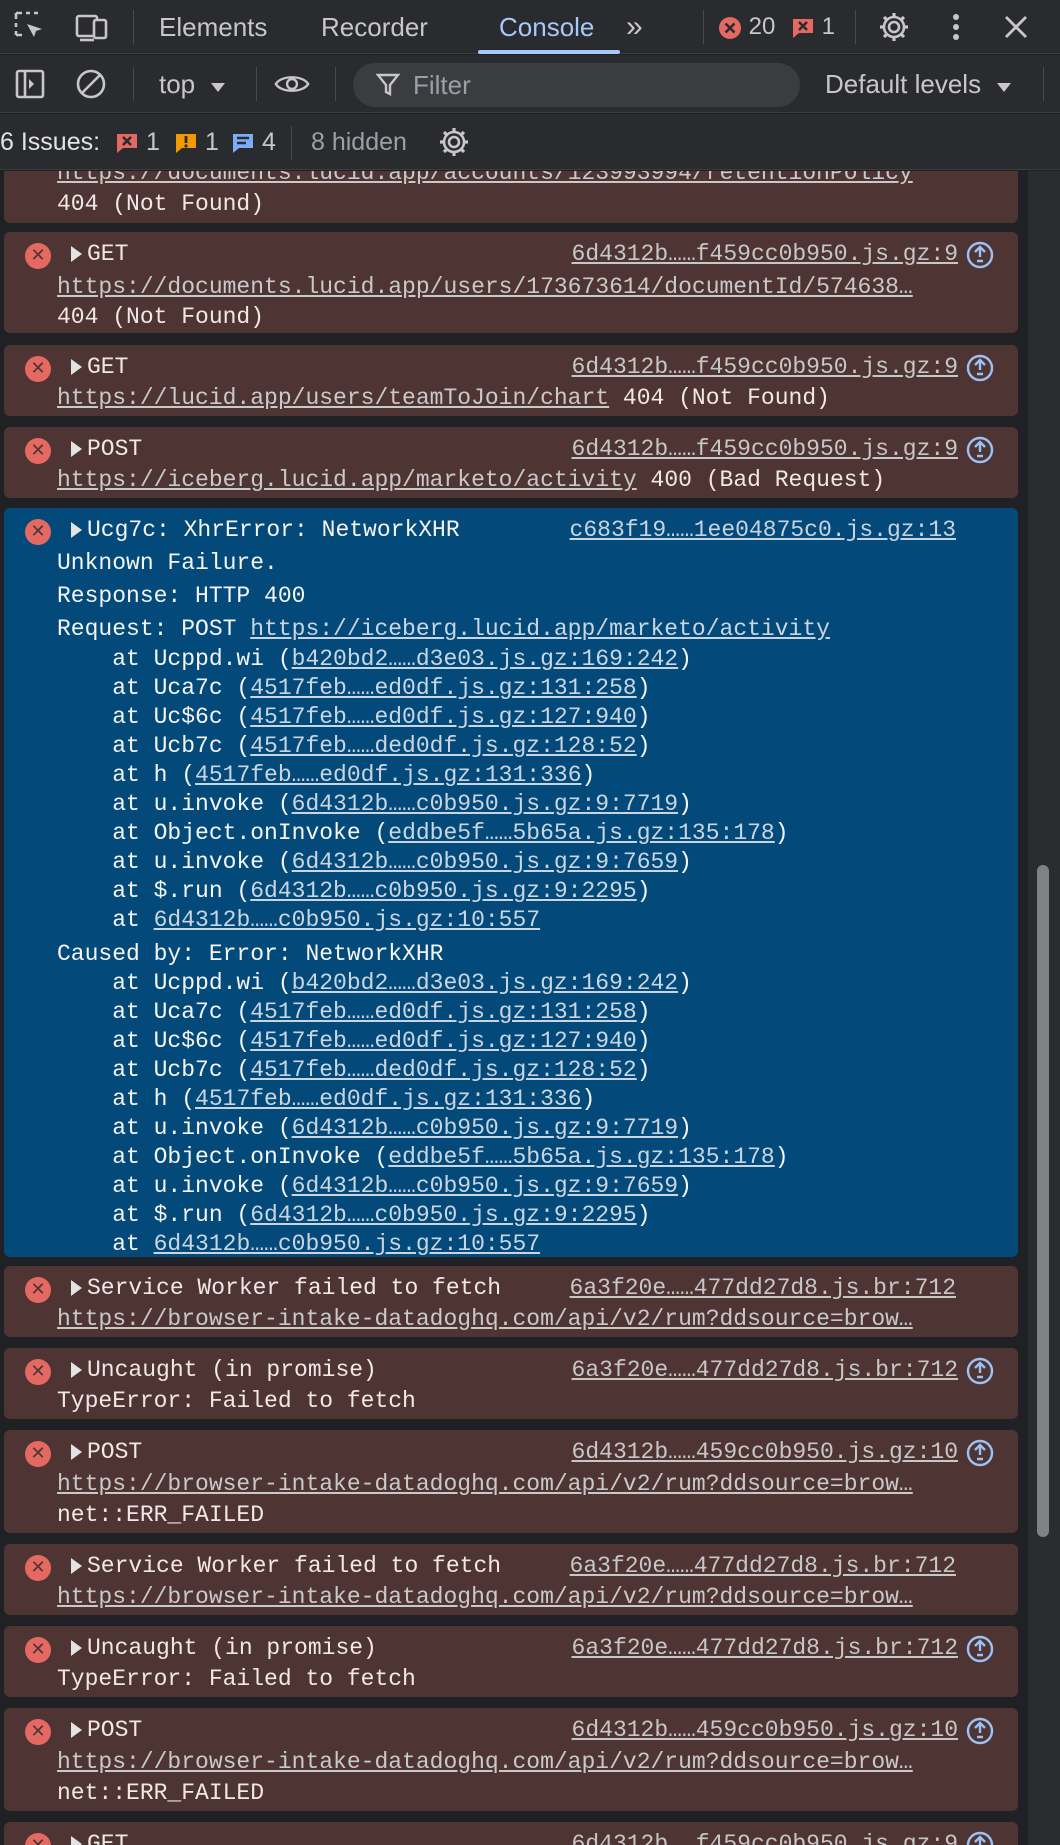 The image size is (1060, 1845). Describe the element at coordinates (92, 27) in the screenshot. I see `device-toolbar-icon` at that location.